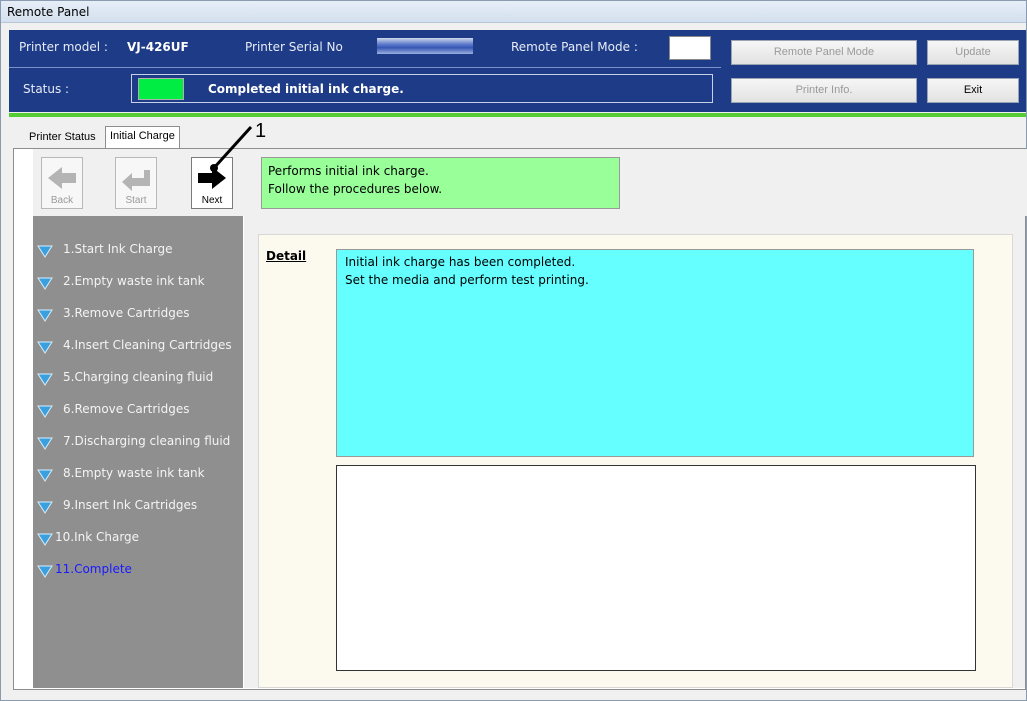  What do you see at coordinates (63, 47) in the screenshot?
I see `printer-model-label: Printer model :` at bounding box center [63, 47].